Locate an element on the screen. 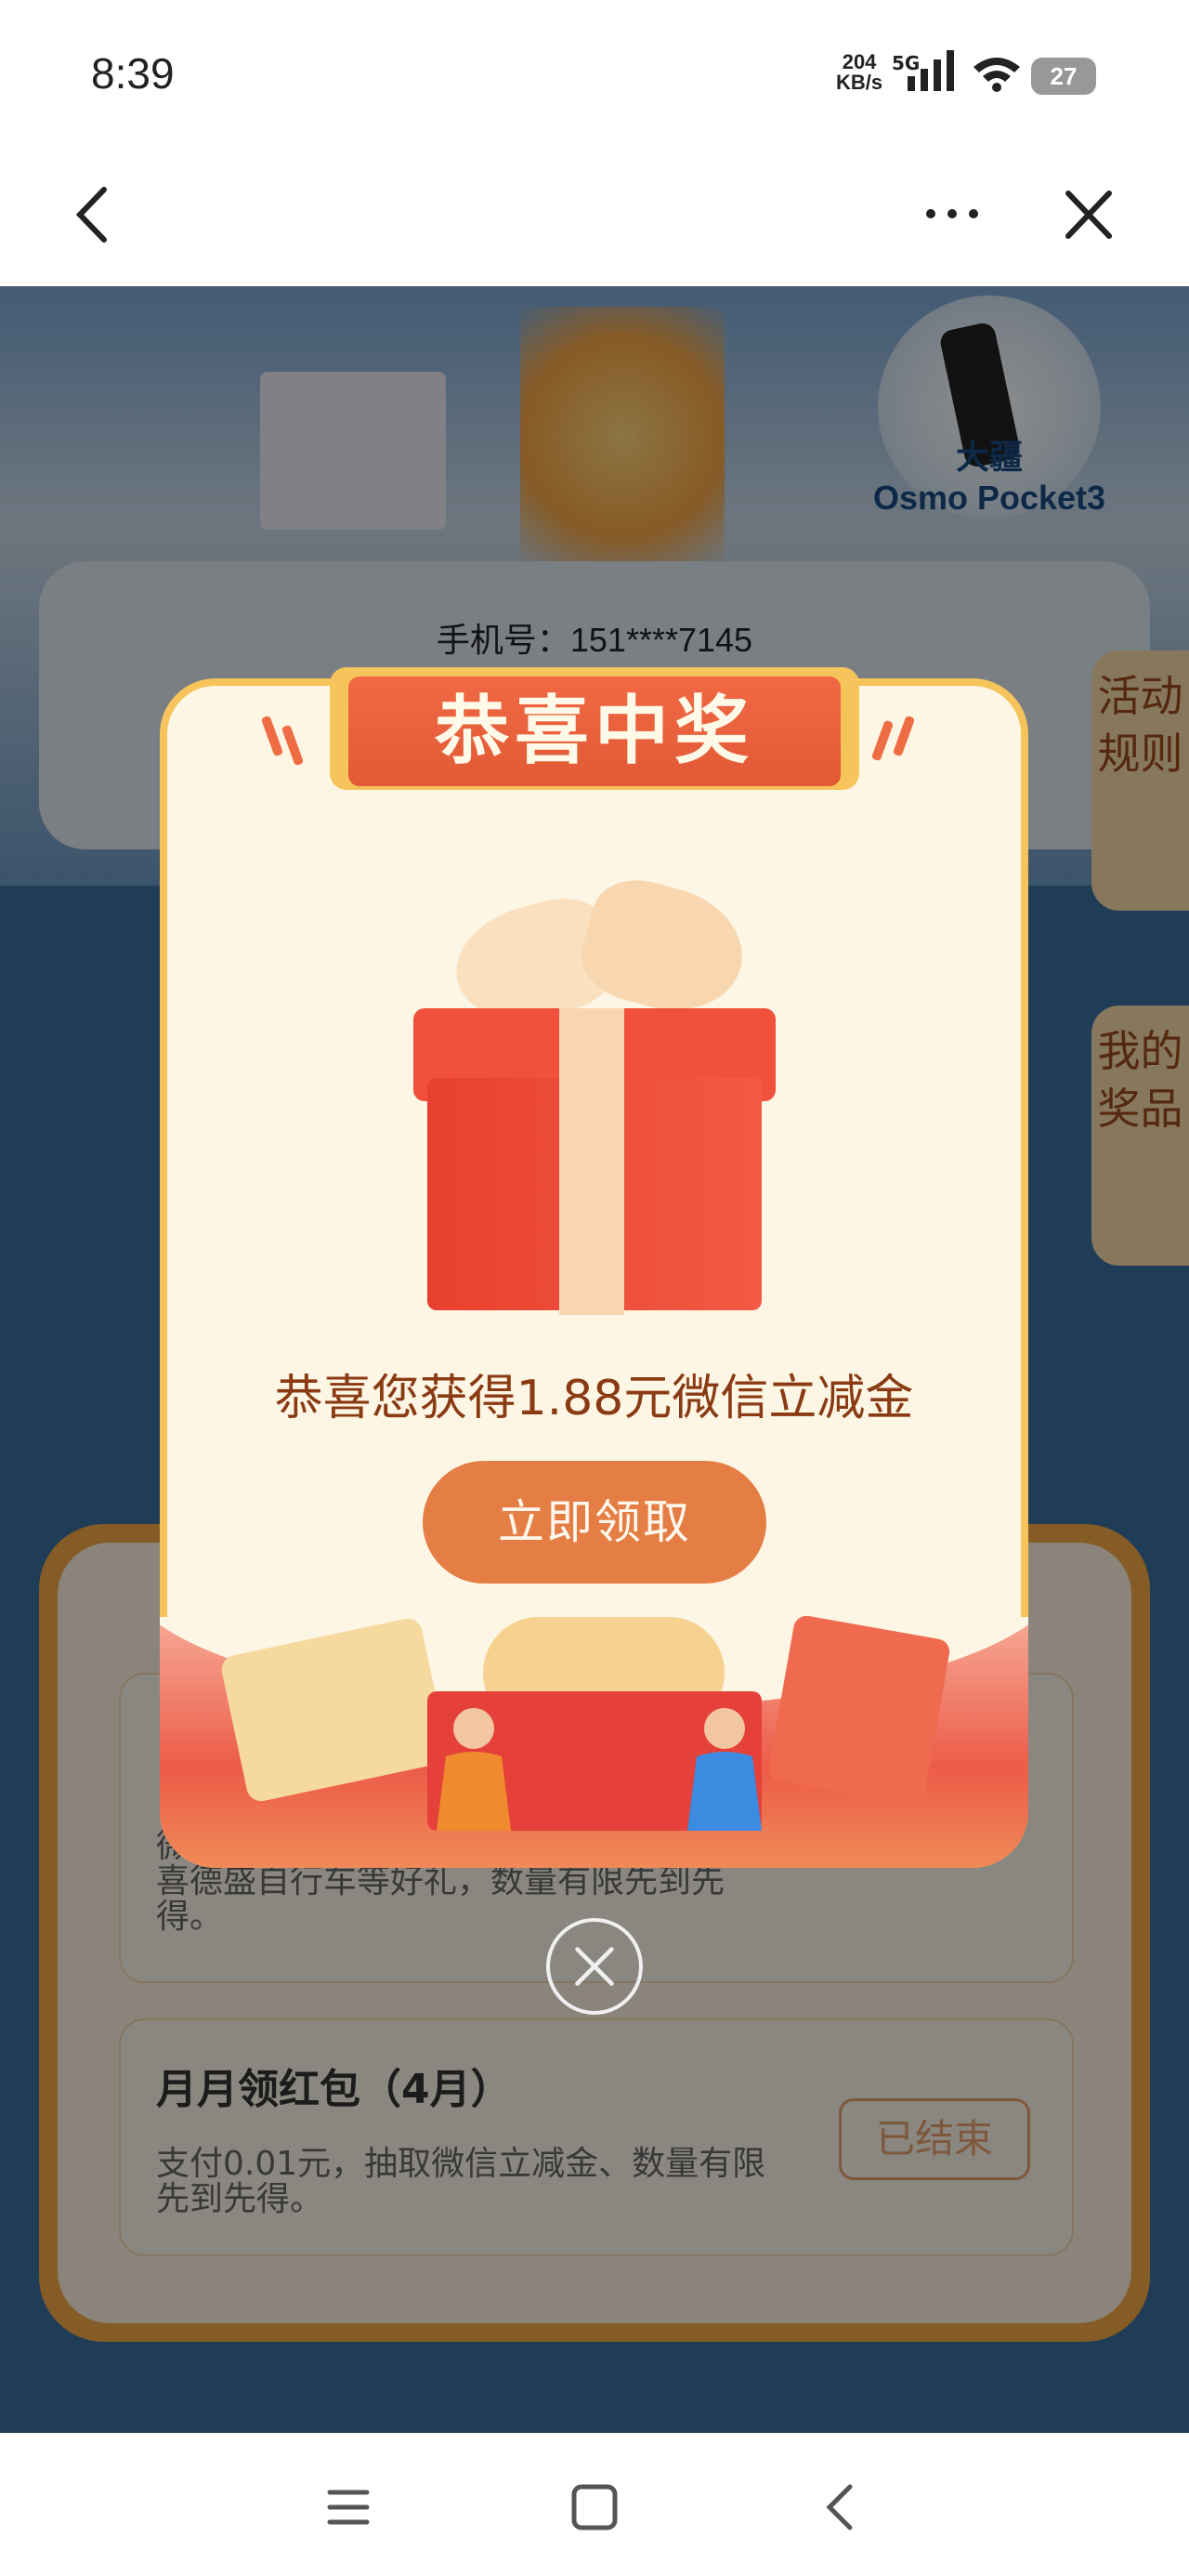 This screenshot has height=2576, width=1189. net-speed-value: 204 is located at coordinates (860, 61).